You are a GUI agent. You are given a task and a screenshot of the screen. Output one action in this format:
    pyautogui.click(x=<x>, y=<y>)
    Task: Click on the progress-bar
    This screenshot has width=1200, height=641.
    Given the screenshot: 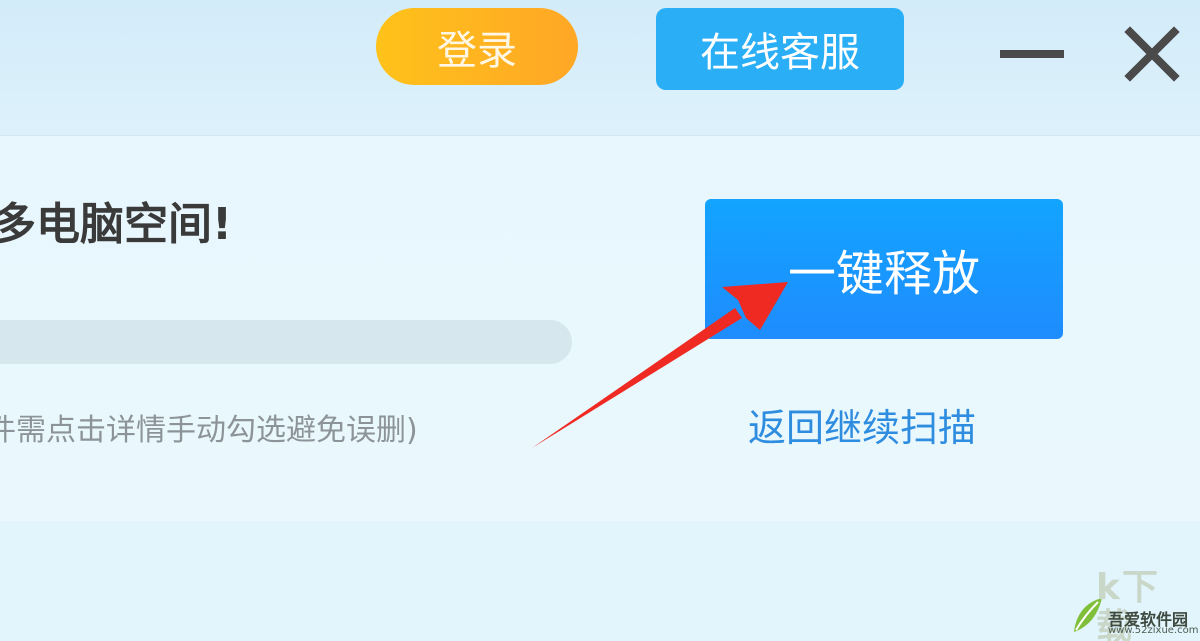 What is the action you would take?
    pyautogui.click(x=286, y=342)
    